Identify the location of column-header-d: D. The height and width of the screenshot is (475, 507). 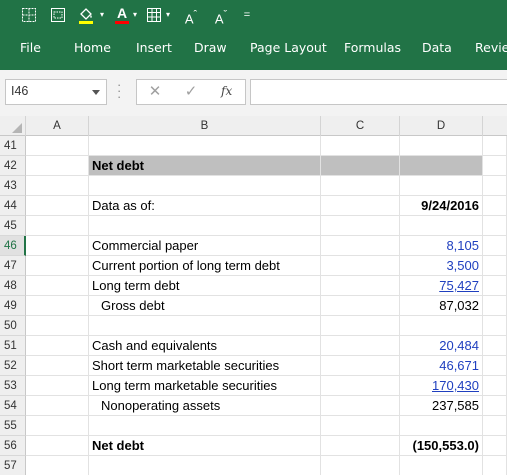
(441, 126).